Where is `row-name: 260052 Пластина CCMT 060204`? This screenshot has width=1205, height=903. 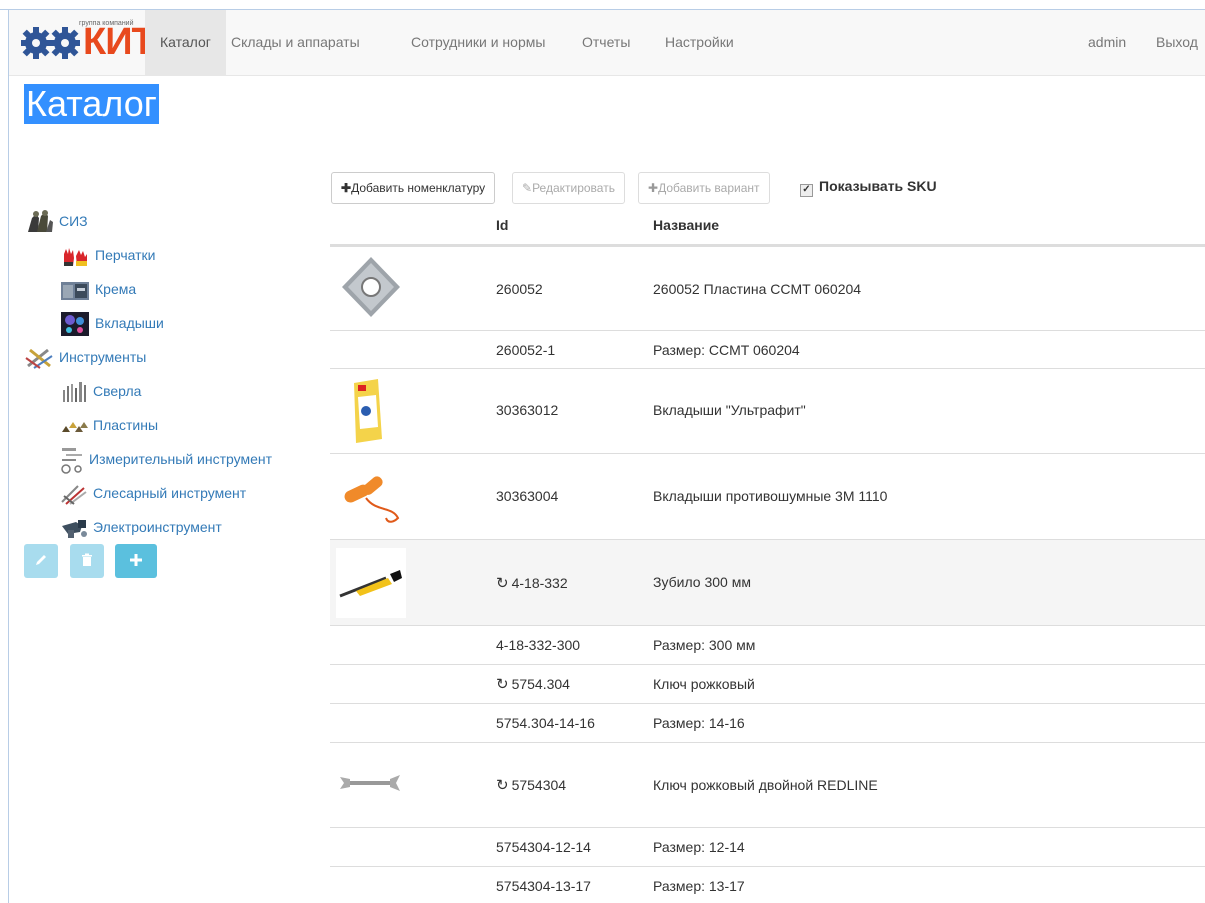 row-name: 260052 Пластина CCMT 060204 is located at coordinates (757, 289).